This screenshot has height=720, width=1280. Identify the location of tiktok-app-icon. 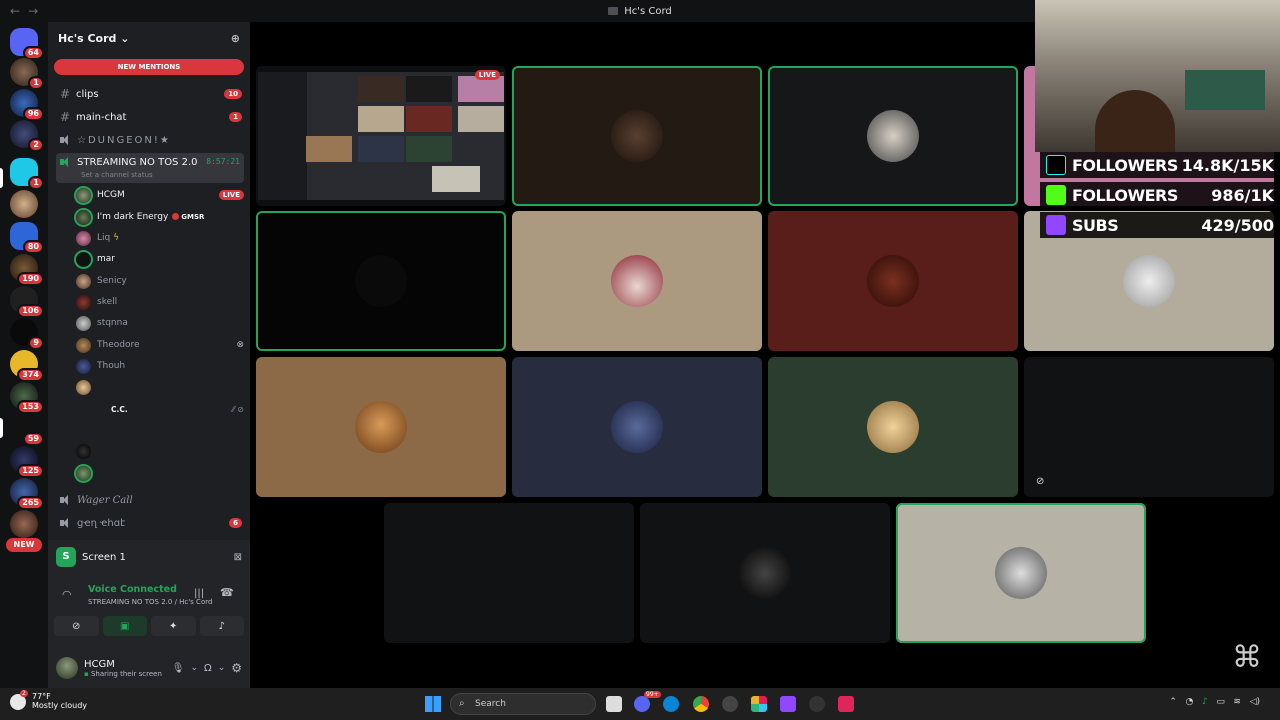
(846, 704).